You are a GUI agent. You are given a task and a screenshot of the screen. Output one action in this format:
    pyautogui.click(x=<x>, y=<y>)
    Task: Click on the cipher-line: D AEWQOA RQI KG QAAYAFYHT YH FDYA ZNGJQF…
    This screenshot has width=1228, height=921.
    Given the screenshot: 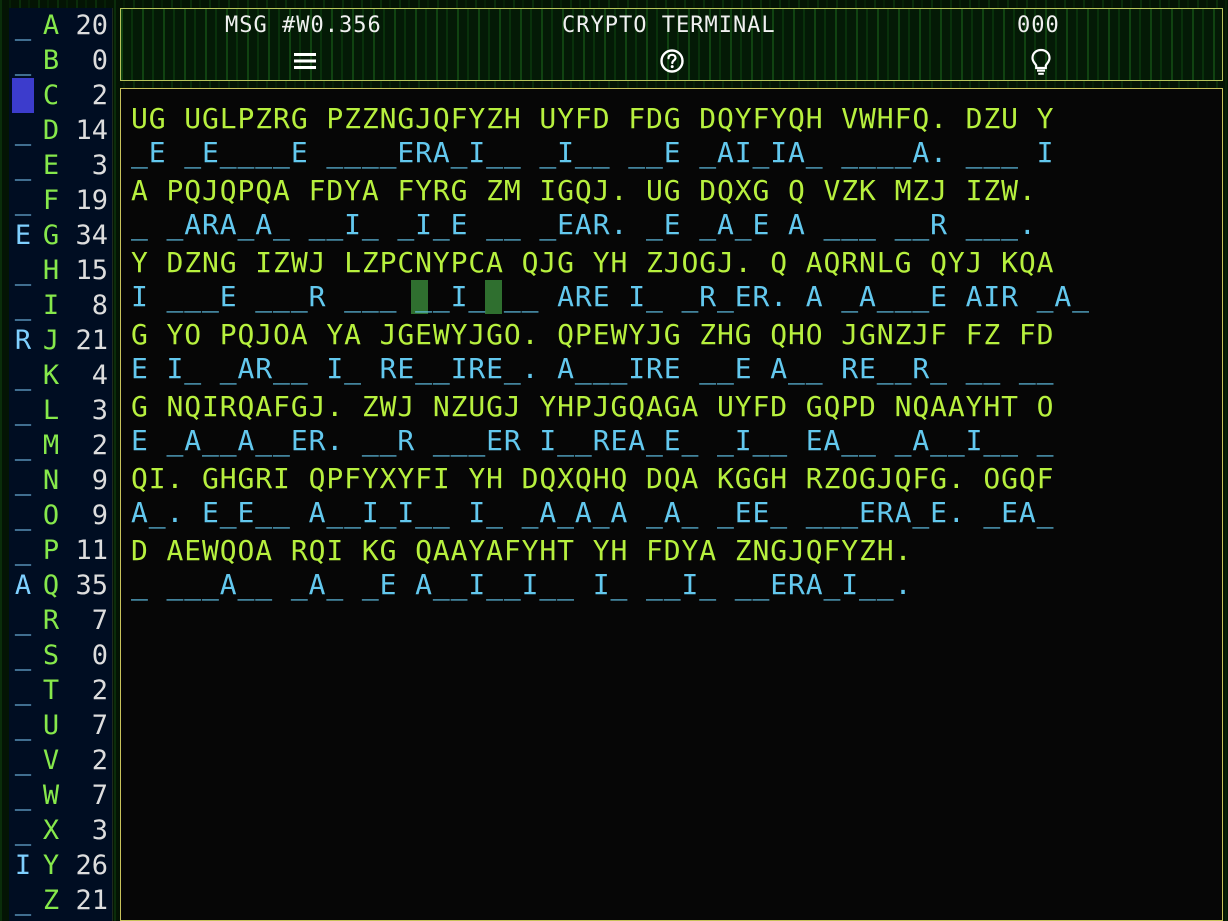 What is the action you would take?
    pyautogui.click(x=521, y=551)
    